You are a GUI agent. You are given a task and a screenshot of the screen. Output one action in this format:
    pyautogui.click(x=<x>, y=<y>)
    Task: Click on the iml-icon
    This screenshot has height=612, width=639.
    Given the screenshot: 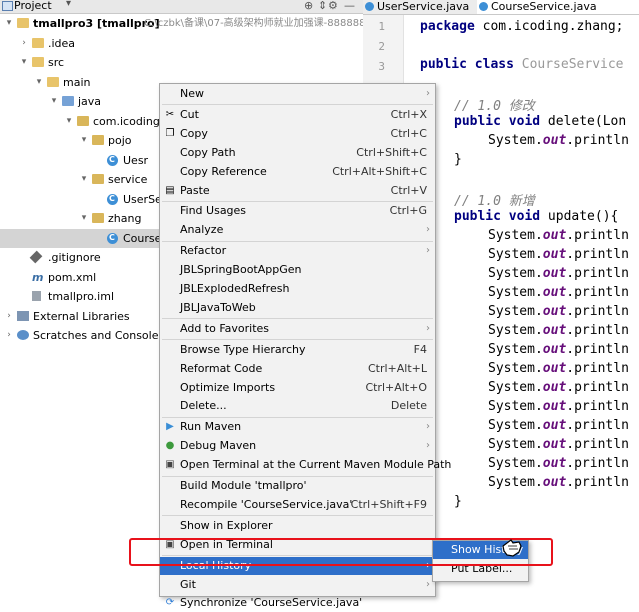 What is the action you would take?
    pyautogui.click(x=36, y=296)
    